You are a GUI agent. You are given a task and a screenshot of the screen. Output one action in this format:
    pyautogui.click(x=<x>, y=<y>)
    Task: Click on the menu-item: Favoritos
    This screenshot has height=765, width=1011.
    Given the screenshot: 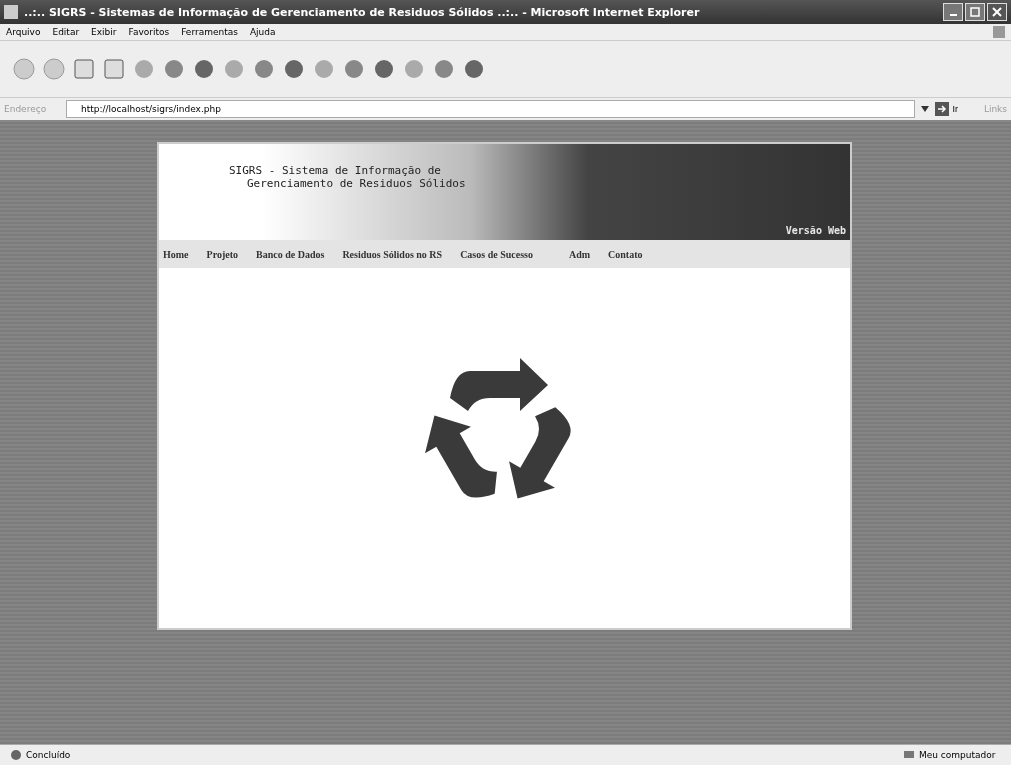 What is the action you would take?
    pyautogui.click(x=149, y=32)
    